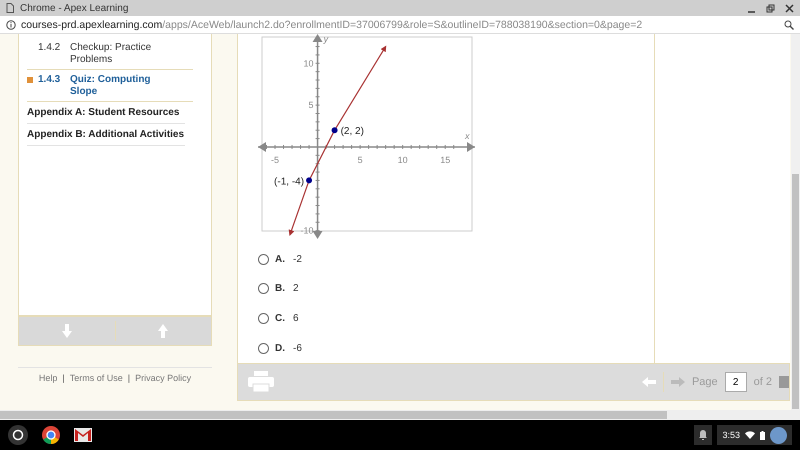  What do you see at coordinates (705, 382) in the screenshot?
I see `page-label: Page` at bounding box center [705, 382].